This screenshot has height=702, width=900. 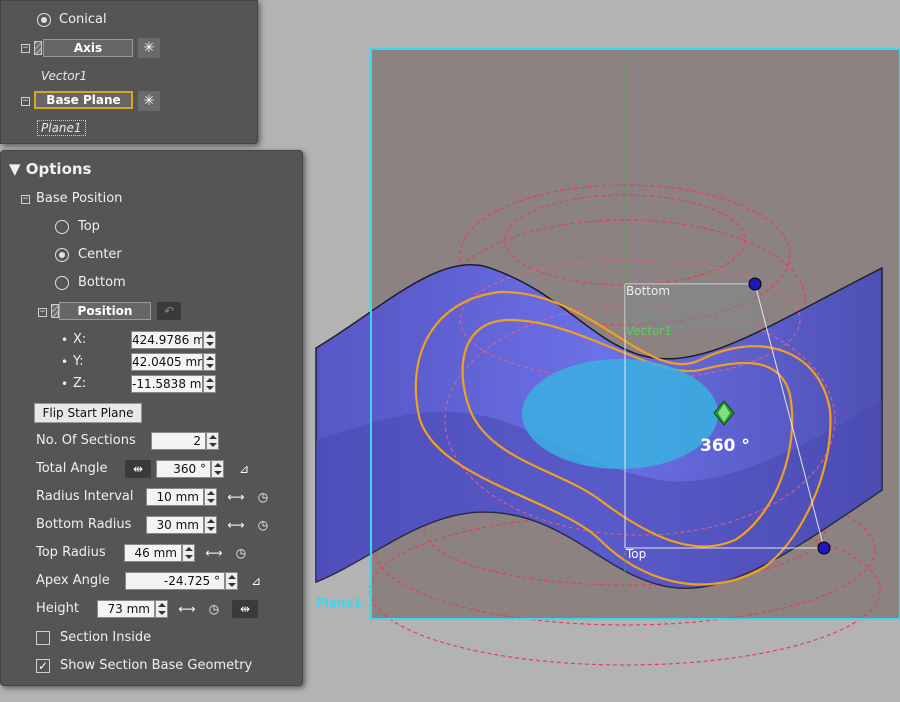 I want to click on section-inside-label: Section Inside, so click(x=106, y=637).